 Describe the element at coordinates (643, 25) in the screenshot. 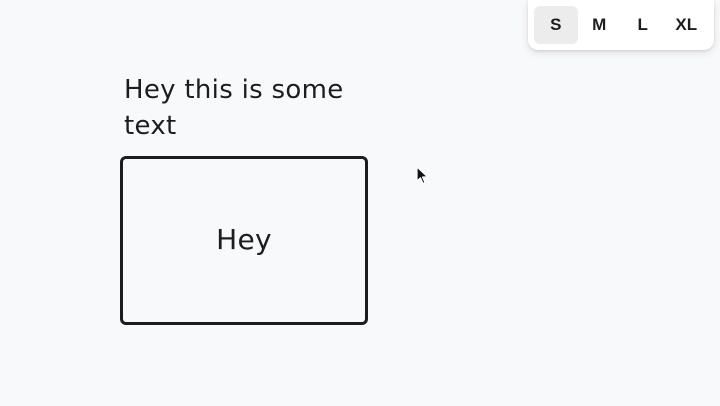

I see `size-button-l: L` at that location.